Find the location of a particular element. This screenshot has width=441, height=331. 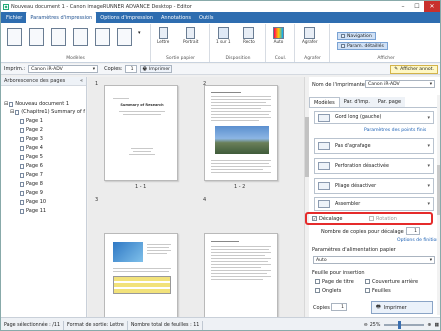

color-mode-button: Auto is located at coordinates (278, 35).